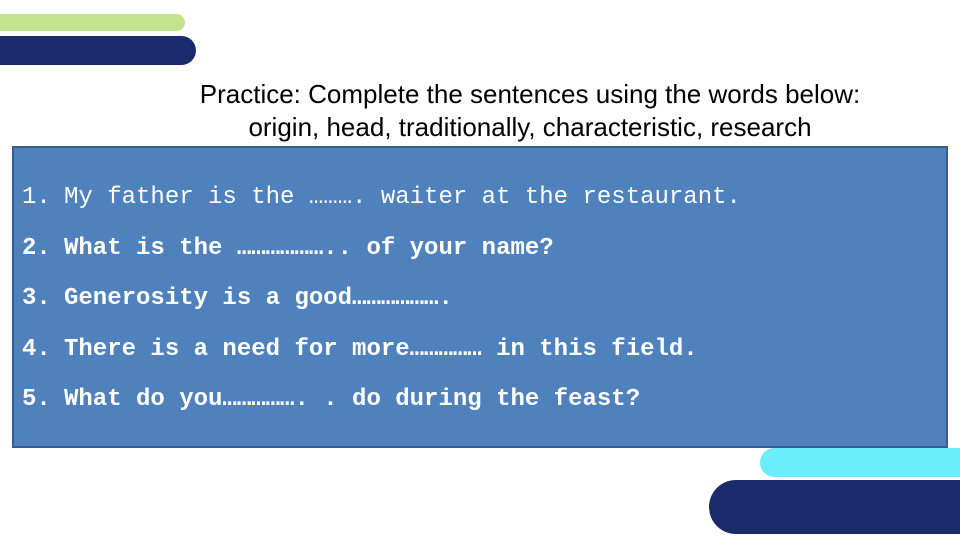 The height and width of the screenshot is (540, 960). What do you see at coordinates (36, 197) in the screenshot?
I see `sentence-number: 1.` at bounding box center [36, 197].